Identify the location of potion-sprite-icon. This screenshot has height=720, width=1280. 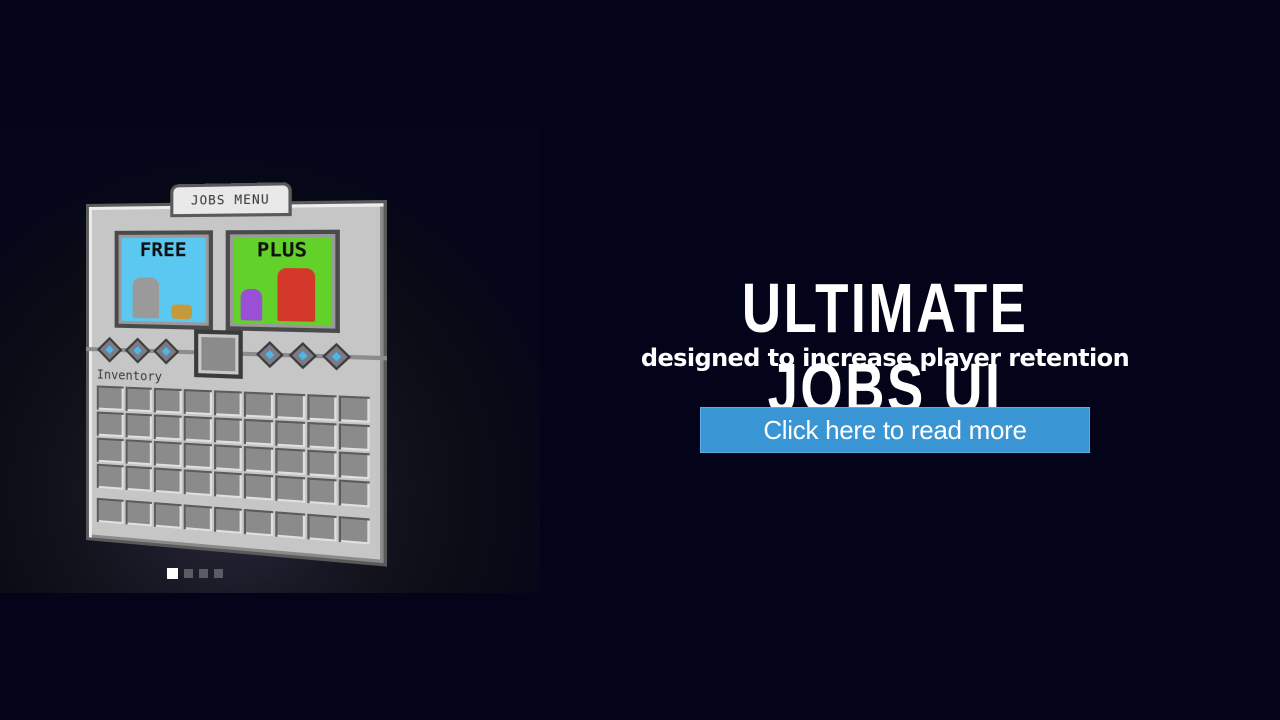
(251, 304).